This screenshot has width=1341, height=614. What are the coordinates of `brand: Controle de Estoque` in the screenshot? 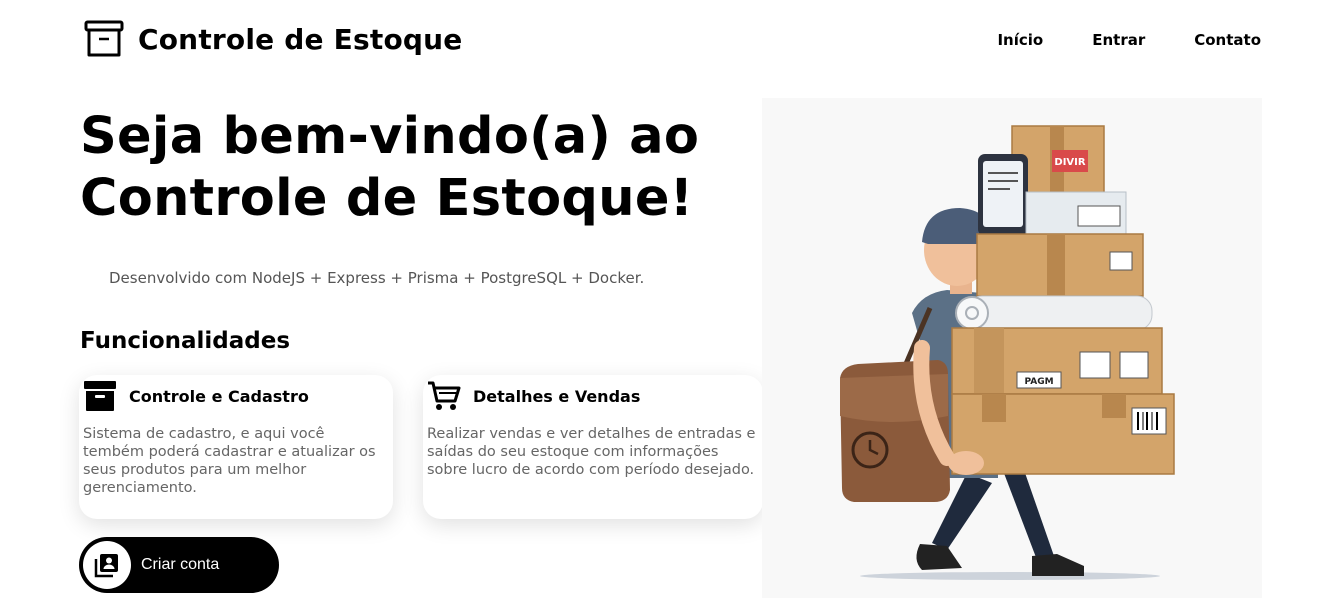 It's located at (273, 39).